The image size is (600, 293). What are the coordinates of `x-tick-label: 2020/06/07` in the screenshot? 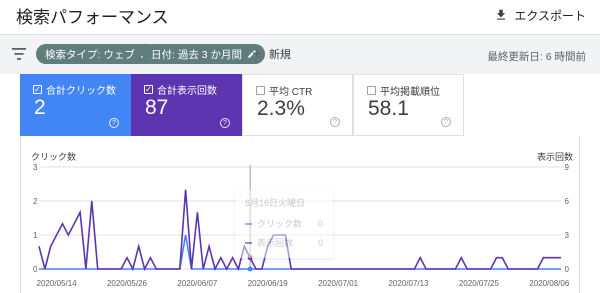 It's located at (197, 283).